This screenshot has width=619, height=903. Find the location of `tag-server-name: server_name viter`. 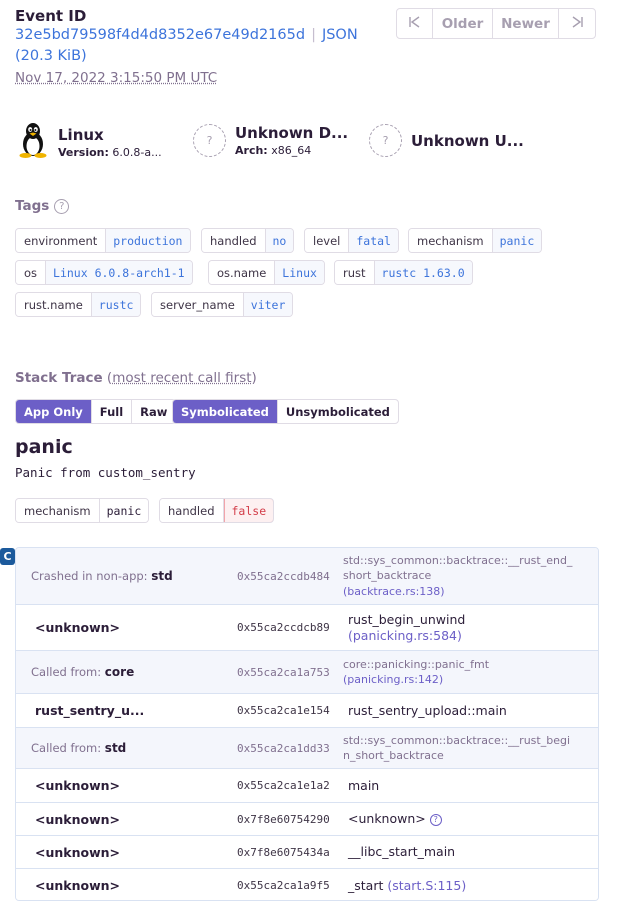

tag-server-name: server_name viter is located at coordinates (222, 304).